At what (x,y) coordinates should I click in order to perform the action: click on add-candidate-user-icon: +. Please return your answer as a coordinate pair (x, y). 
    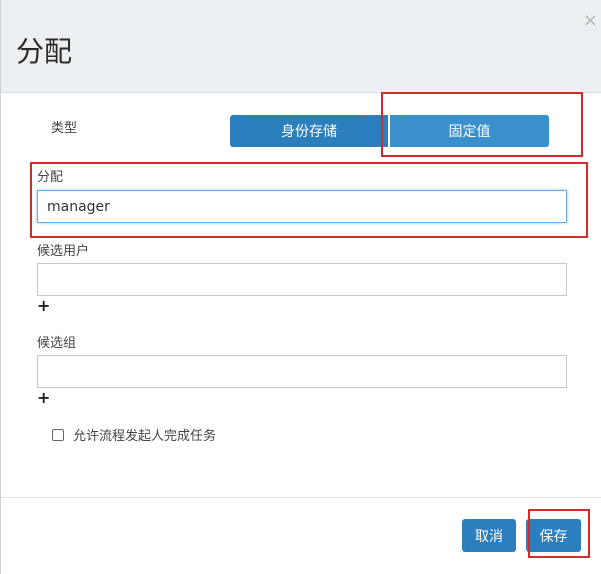
    Looking at the image, I should click on (43, 306).